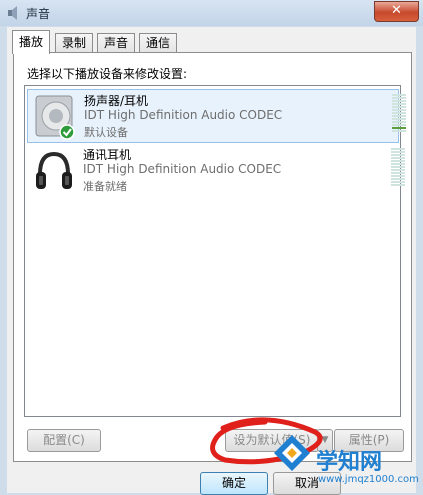 The image size is (423, 495). What do you see at coordinates (158, 43) in the screenshot?
I see `tab-communications: 通信` at bounding box center [158, 43].